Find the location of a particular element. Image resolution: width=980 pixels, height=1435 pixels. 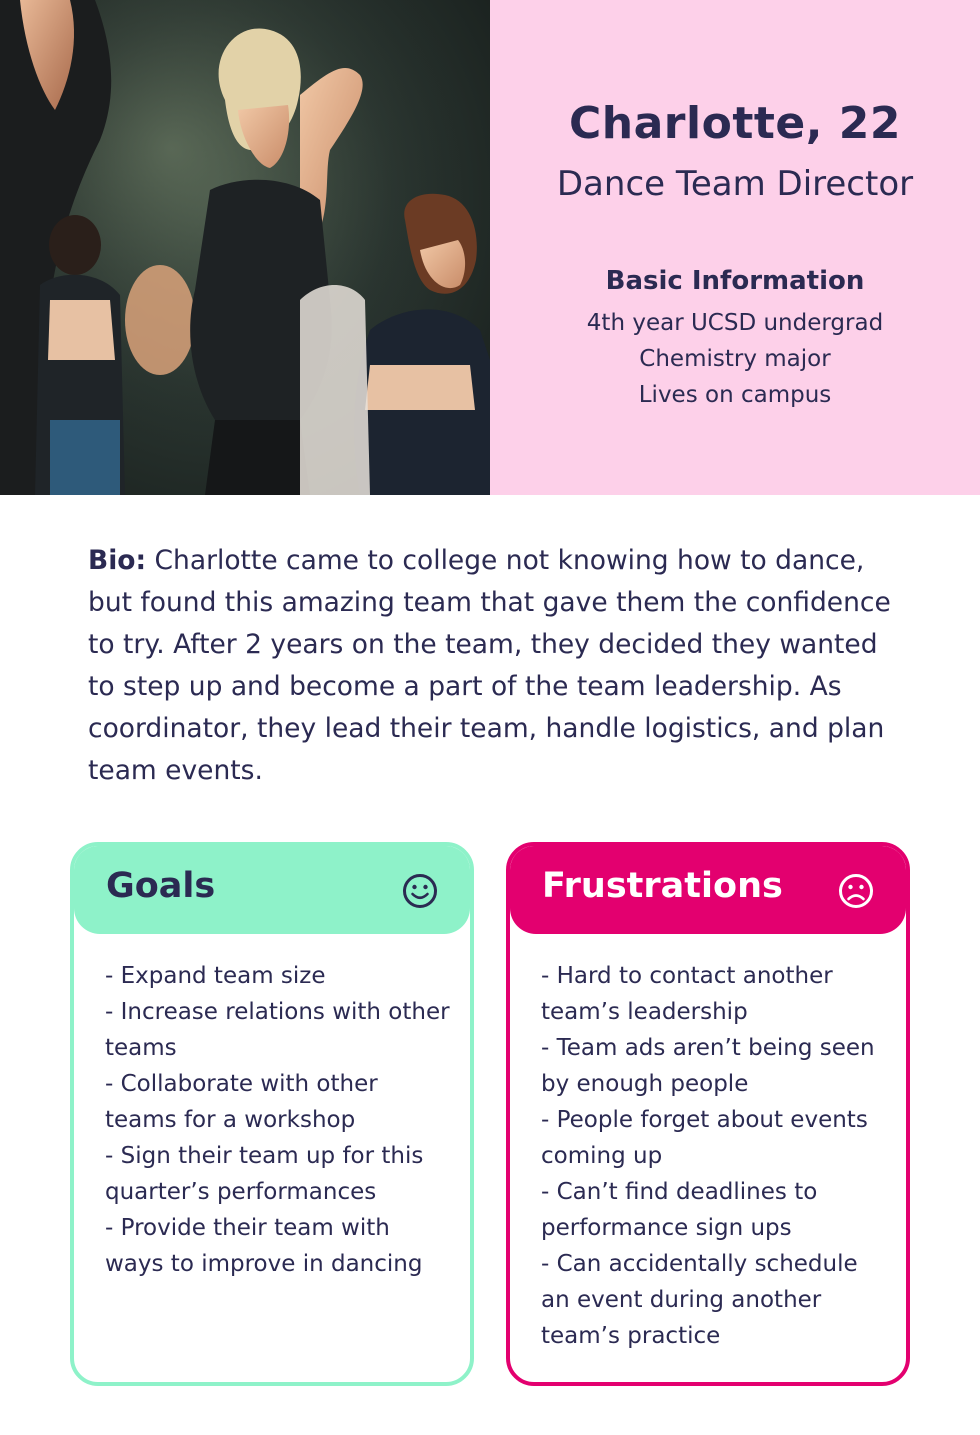

frustrations-header: Frustrations is located at coordinates (708, 890).